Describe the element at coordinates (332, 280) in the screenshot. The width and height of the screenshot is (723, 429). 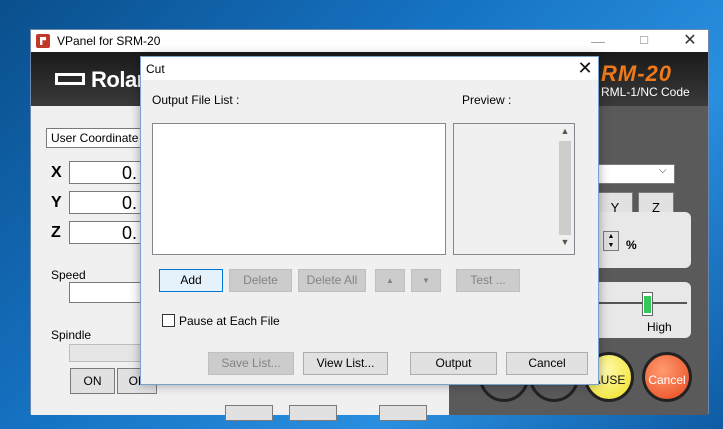
I see `delete-all-button: Delete All` at that location.